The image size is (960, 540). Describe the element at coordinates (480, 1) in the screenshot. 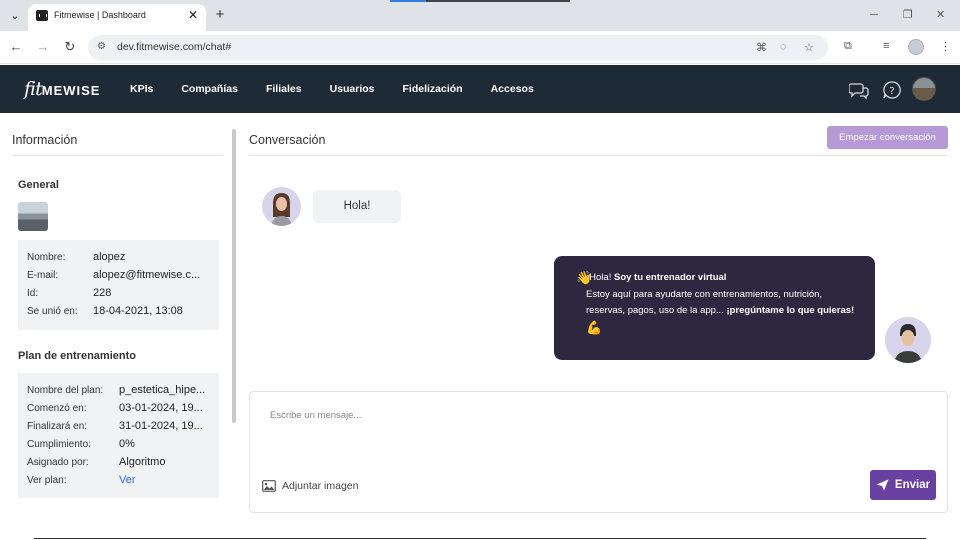

I see `loading-bar` at that location.